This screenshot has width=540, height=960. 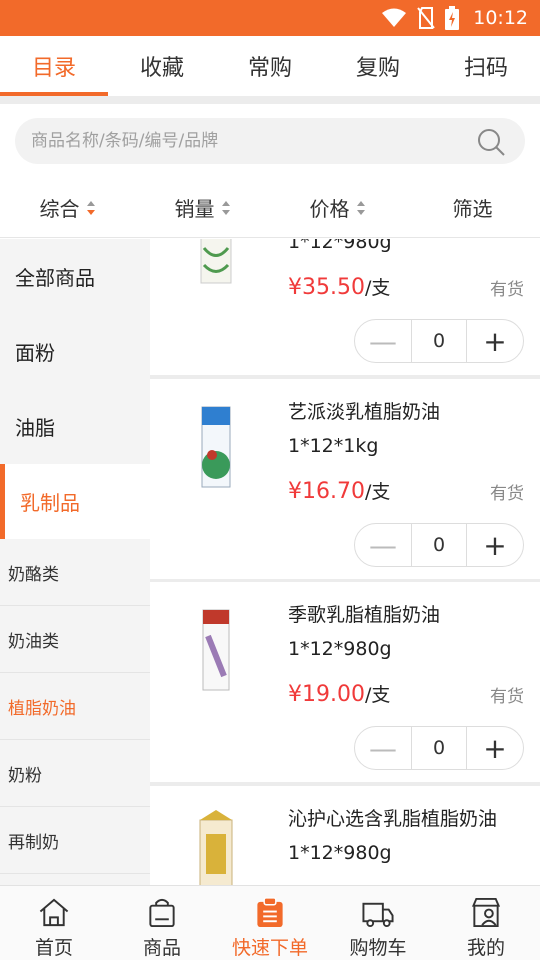 What do you see at coordinates (75, 426) in the screenshot?
I see `category-oil: 油脂` at bounding box center [75, 426].